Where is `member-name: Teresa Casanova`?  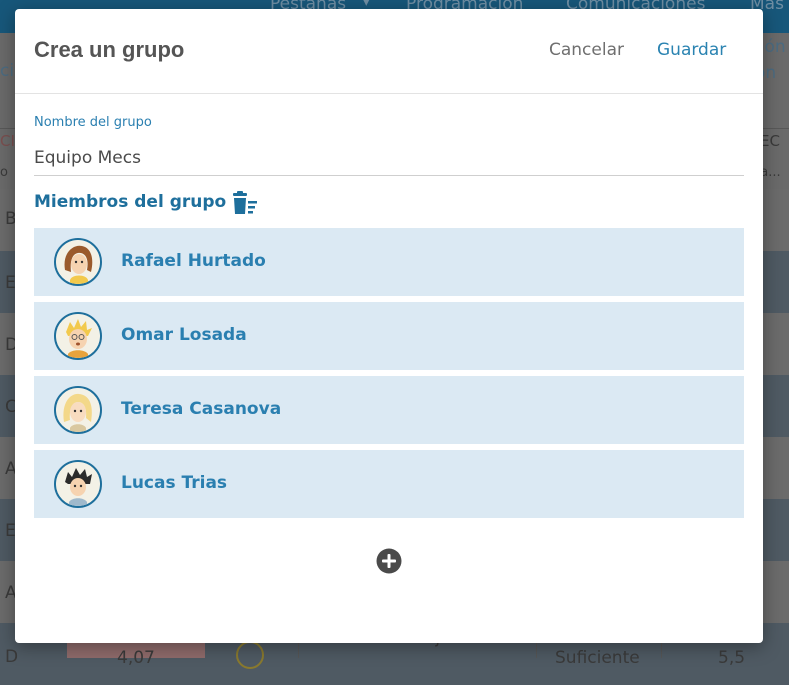 member-name: Teresa Casanova is located at coordinates (201, 409).